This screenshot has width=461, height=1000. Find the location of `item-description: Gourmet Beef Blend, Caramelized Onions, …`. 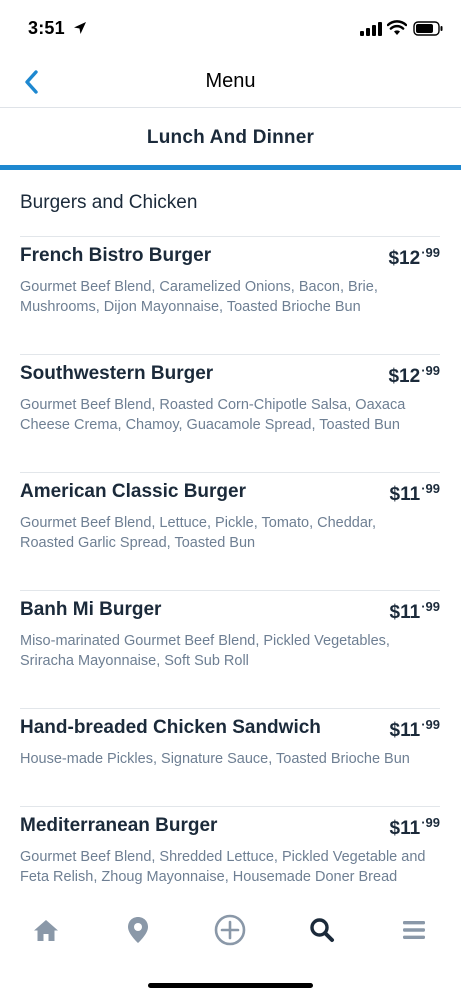

item-description: Gourmet Beef Blend, Caramelized Onions, … is located at coordinates (199, 297).